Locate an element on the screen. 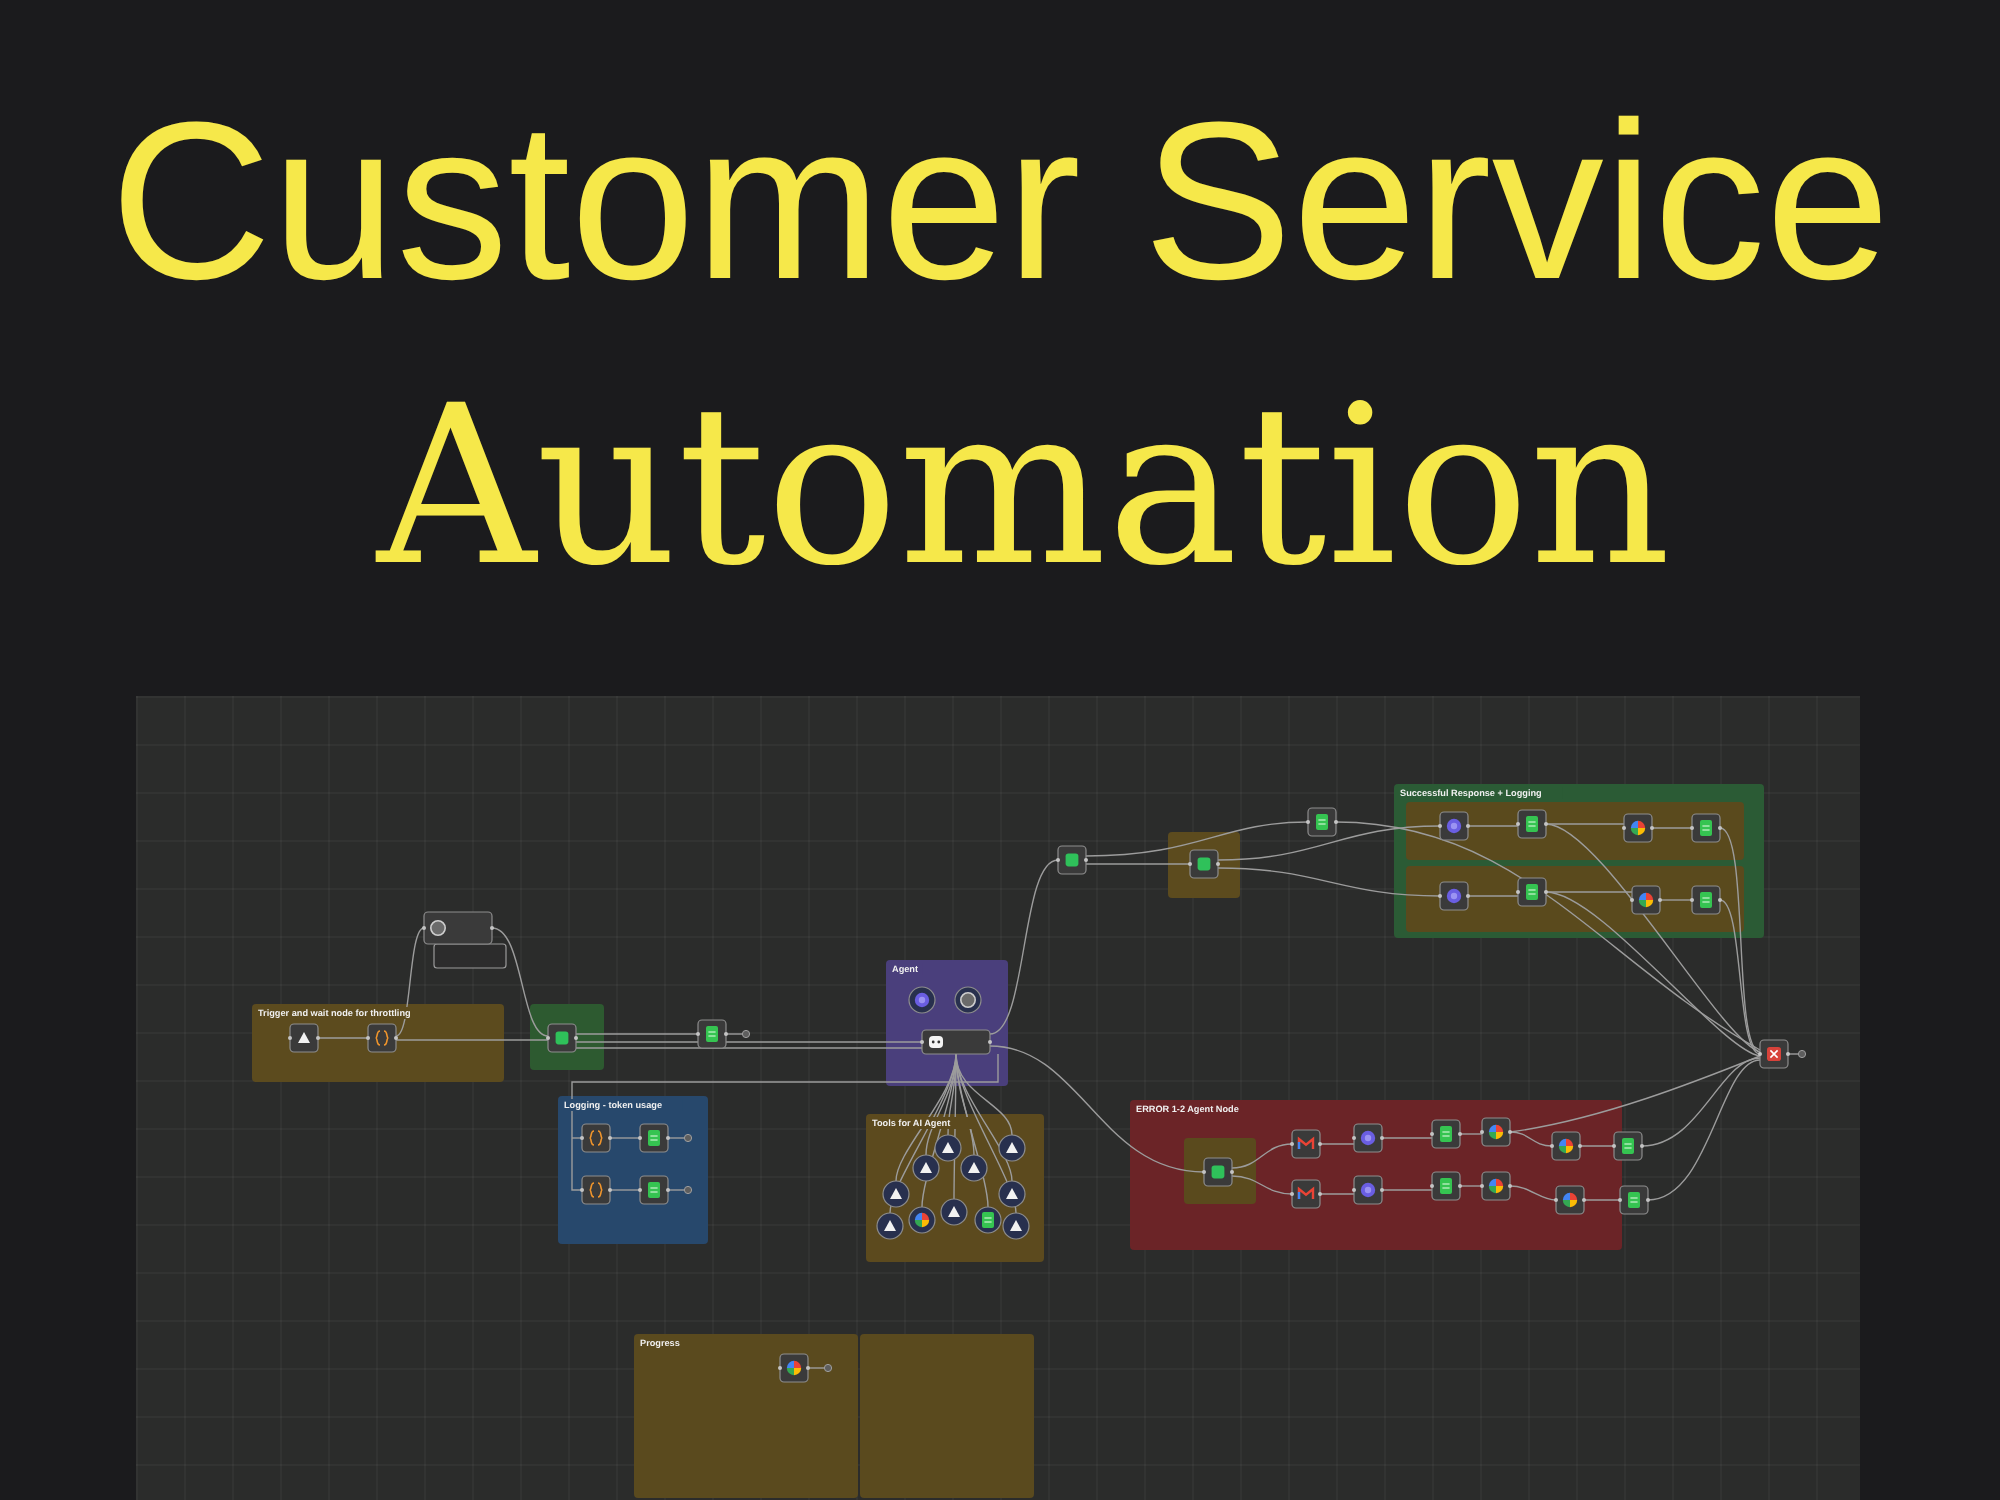 Image resolution: width=2000 pixels, height=1500 pixels. attached-panel is located at coordinates (470, 956).